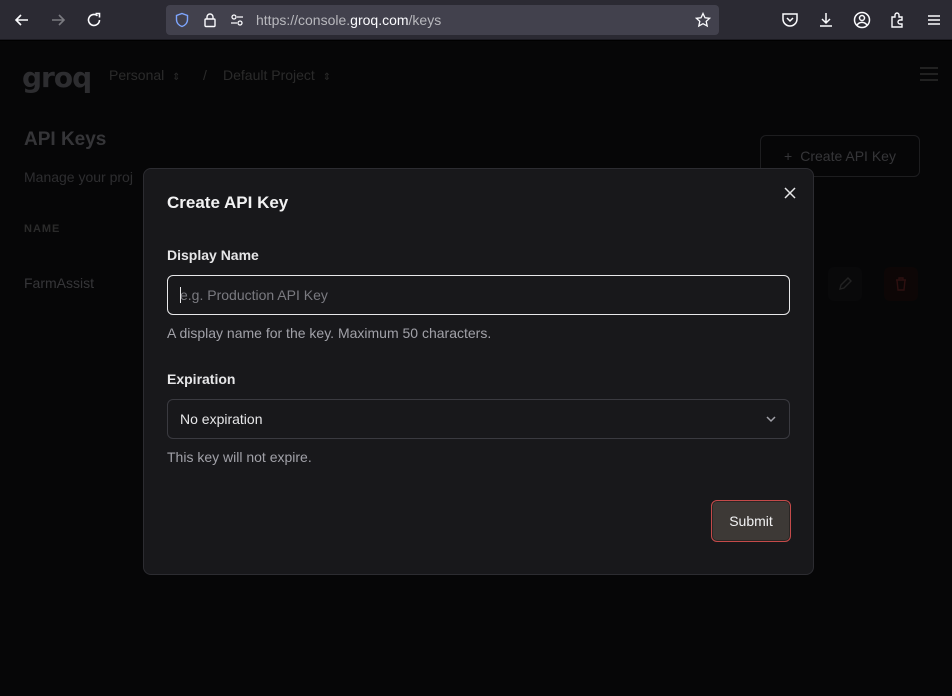 The height and width of the screenshot is (696, 952). I want to click on display-name-input, so click(478, 295).